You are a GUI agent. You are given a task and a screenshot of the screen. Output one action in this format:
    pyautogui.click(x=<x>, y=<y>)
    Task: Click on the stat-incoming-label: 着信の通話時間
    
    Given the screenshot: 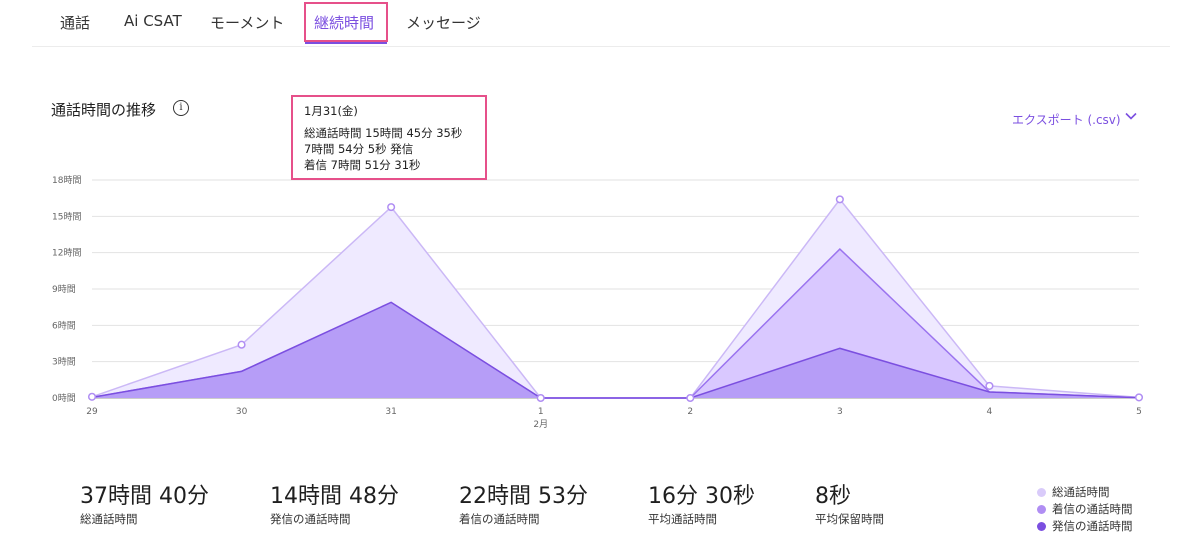 What is the action you would take?
    pyautogui.click(x=499, y=519)
    